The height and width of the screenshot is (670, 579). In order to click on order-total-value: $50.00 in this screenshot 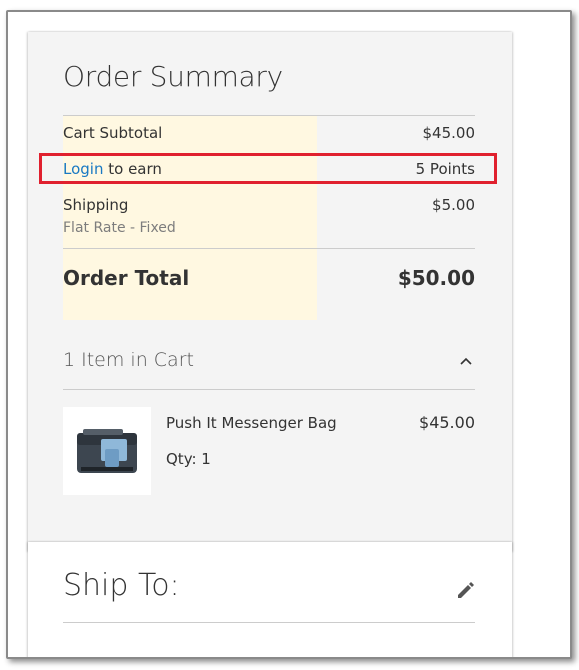, I will do `click(436, 278)`.